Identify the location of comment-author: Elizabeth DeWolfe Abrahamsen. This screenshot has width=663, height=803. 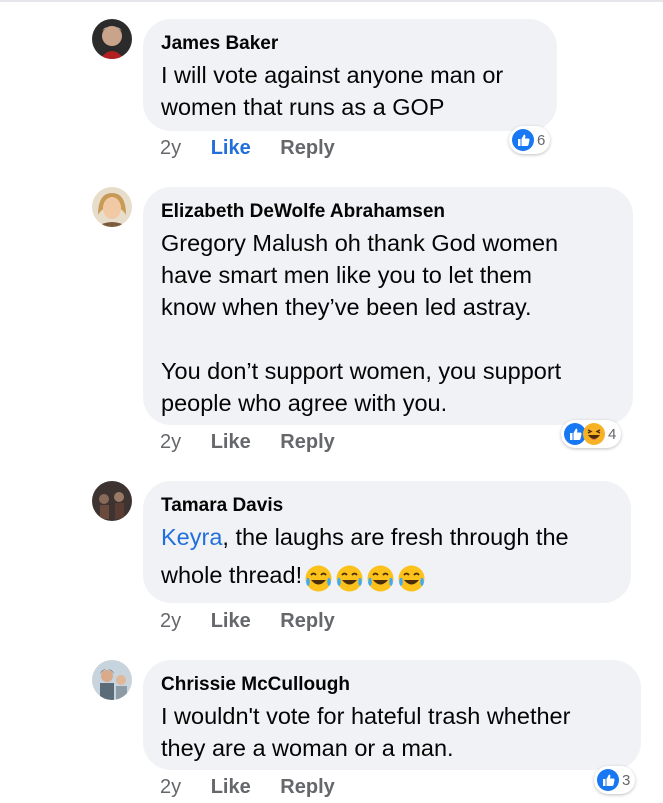
(388, 211).